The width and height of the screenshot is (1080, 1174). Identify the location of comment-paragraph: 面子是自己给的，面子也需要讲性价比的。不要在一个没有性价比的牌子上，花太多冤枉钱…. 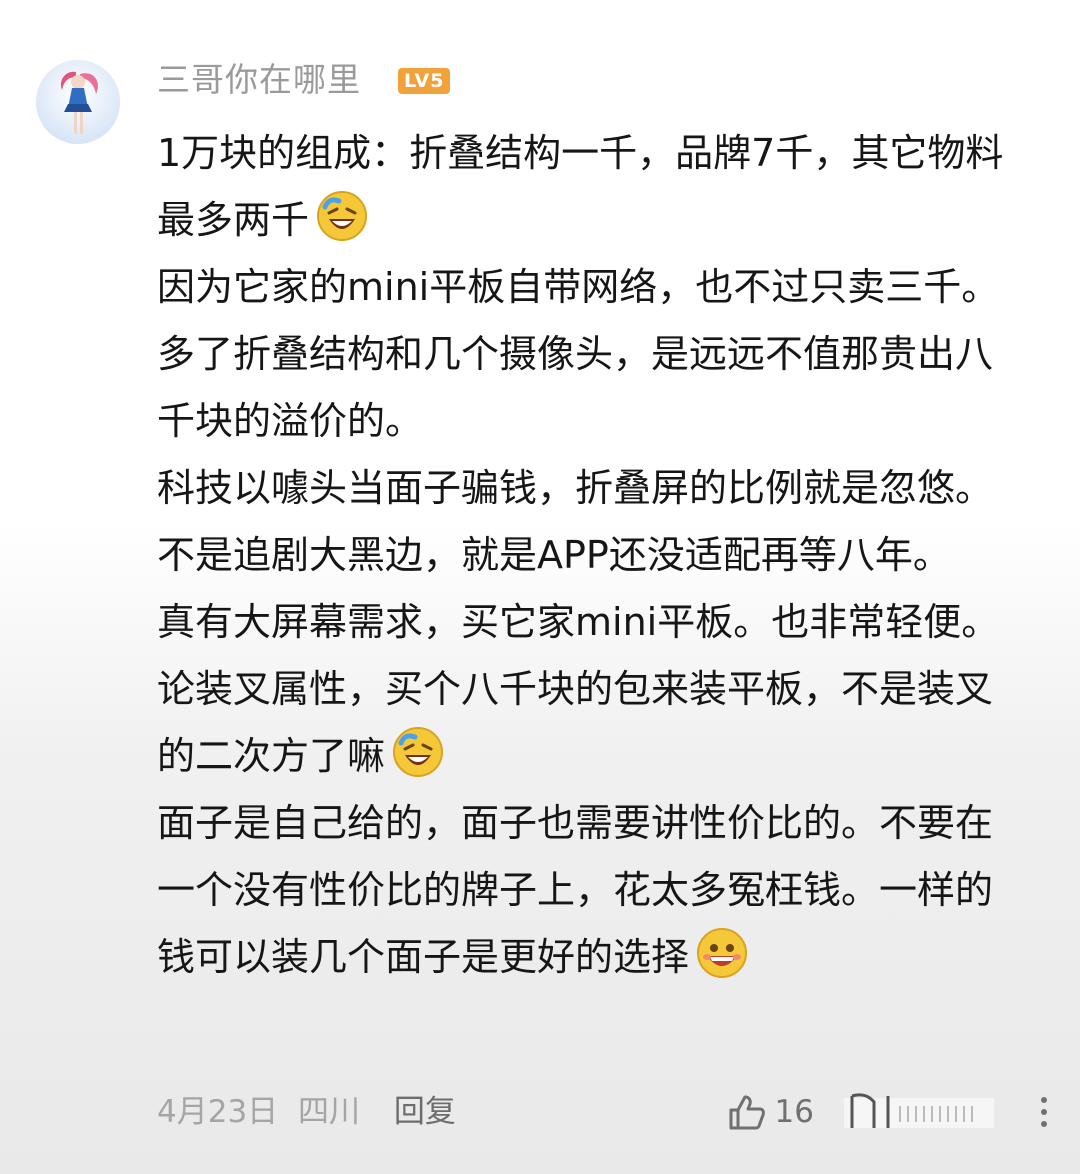
(592, 890).